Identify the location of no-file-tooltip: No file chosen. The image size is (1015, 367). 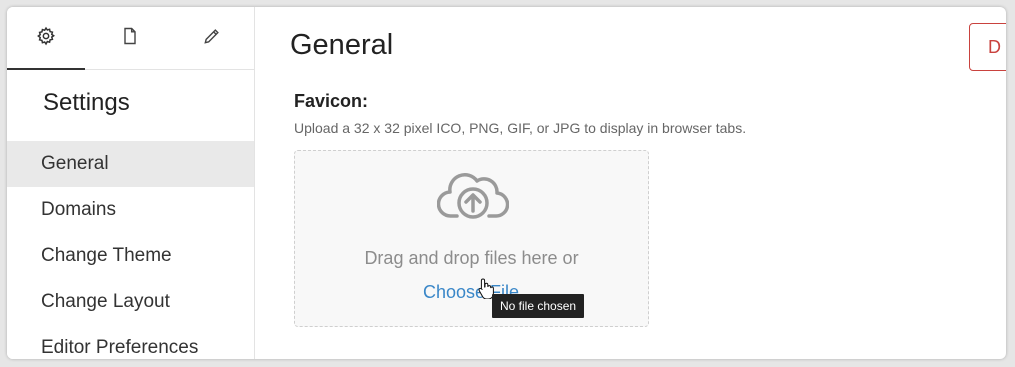
(538, 306).